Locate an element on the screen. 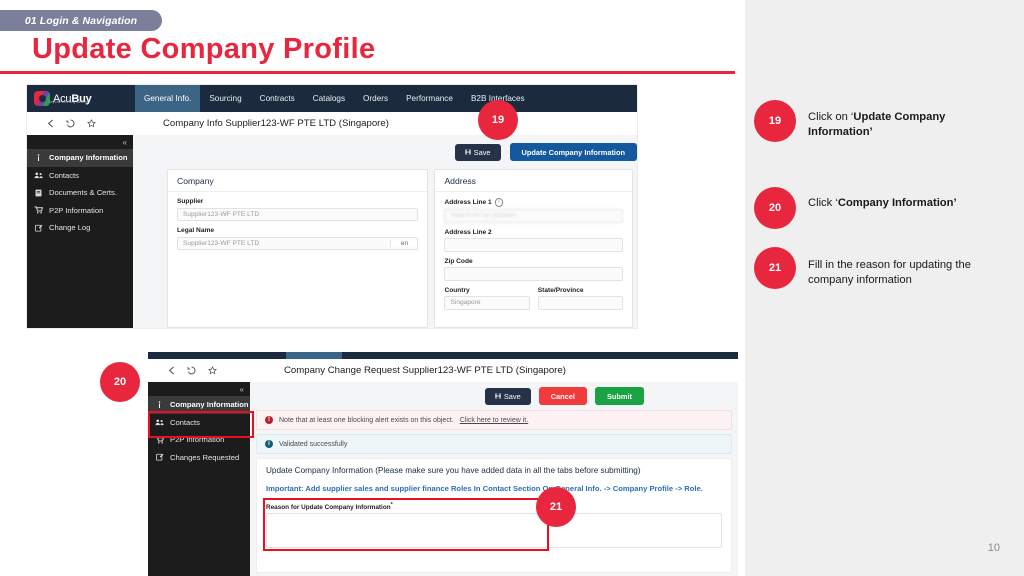  info-icon is located at coordinates (159, 404).